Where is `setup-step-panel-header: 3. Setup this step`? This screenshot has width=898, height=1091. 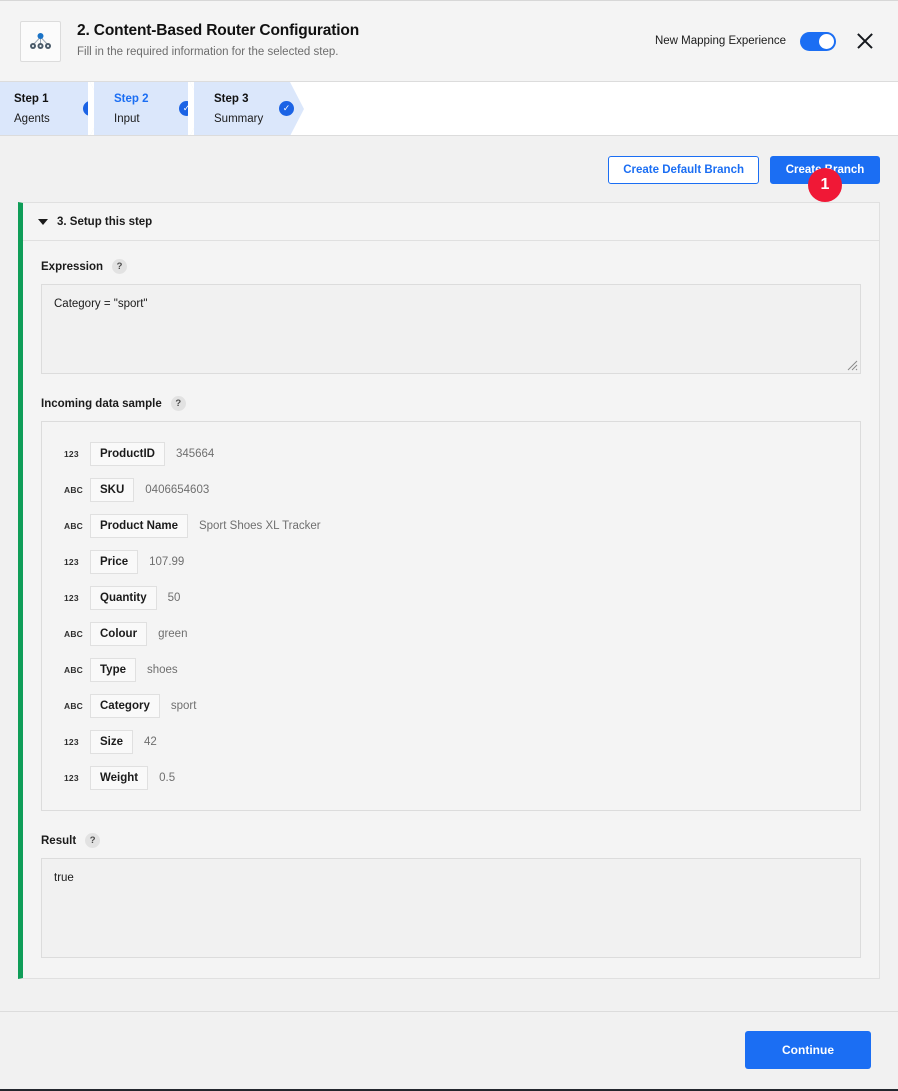
setup-step-panel-header: 3. Setup this step is located at coordinates (451, 222).